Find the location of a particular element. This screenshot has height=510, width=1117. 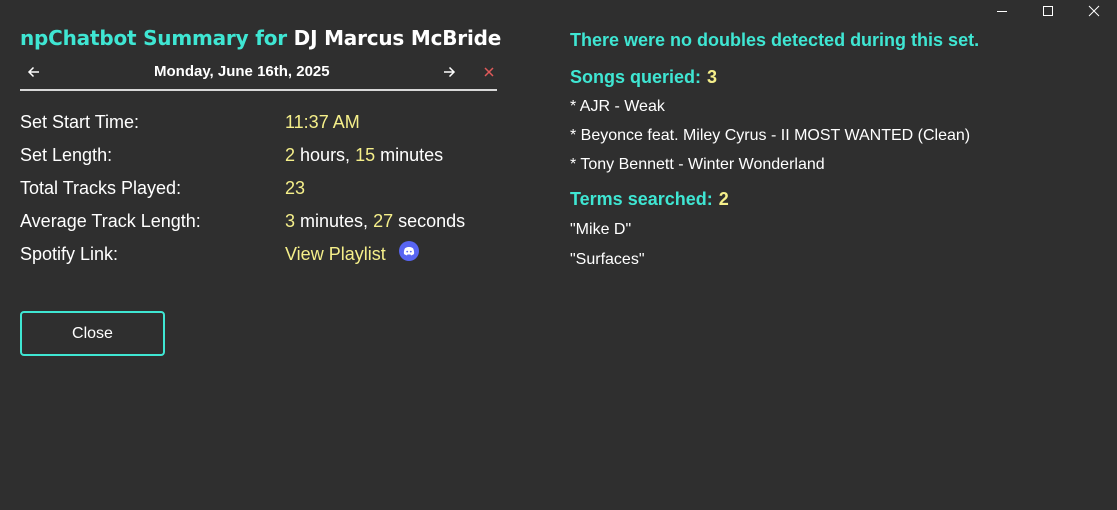

stat-label: Spotify Link: is located at coordinates (69, 254).